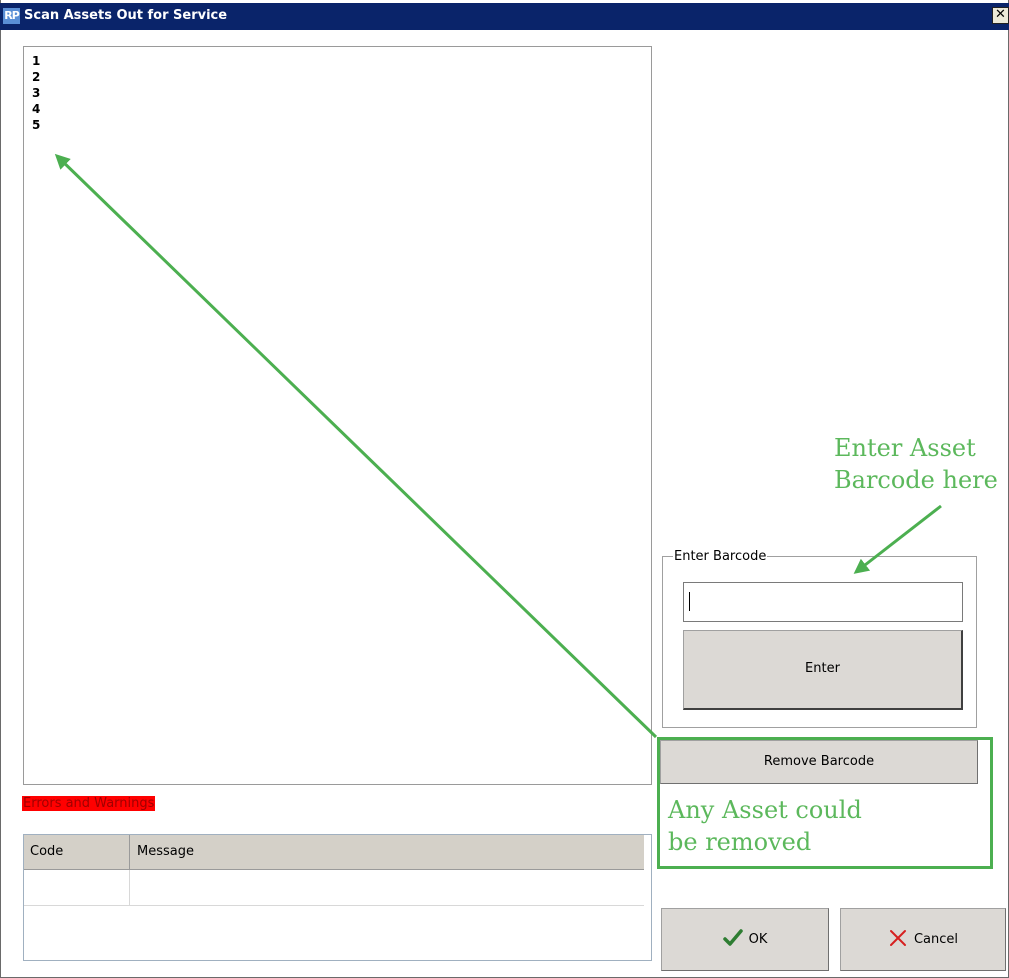 This screenshot has width=1009, height=978. I want to click on app-logo-icon: RP, so click(11, 16).